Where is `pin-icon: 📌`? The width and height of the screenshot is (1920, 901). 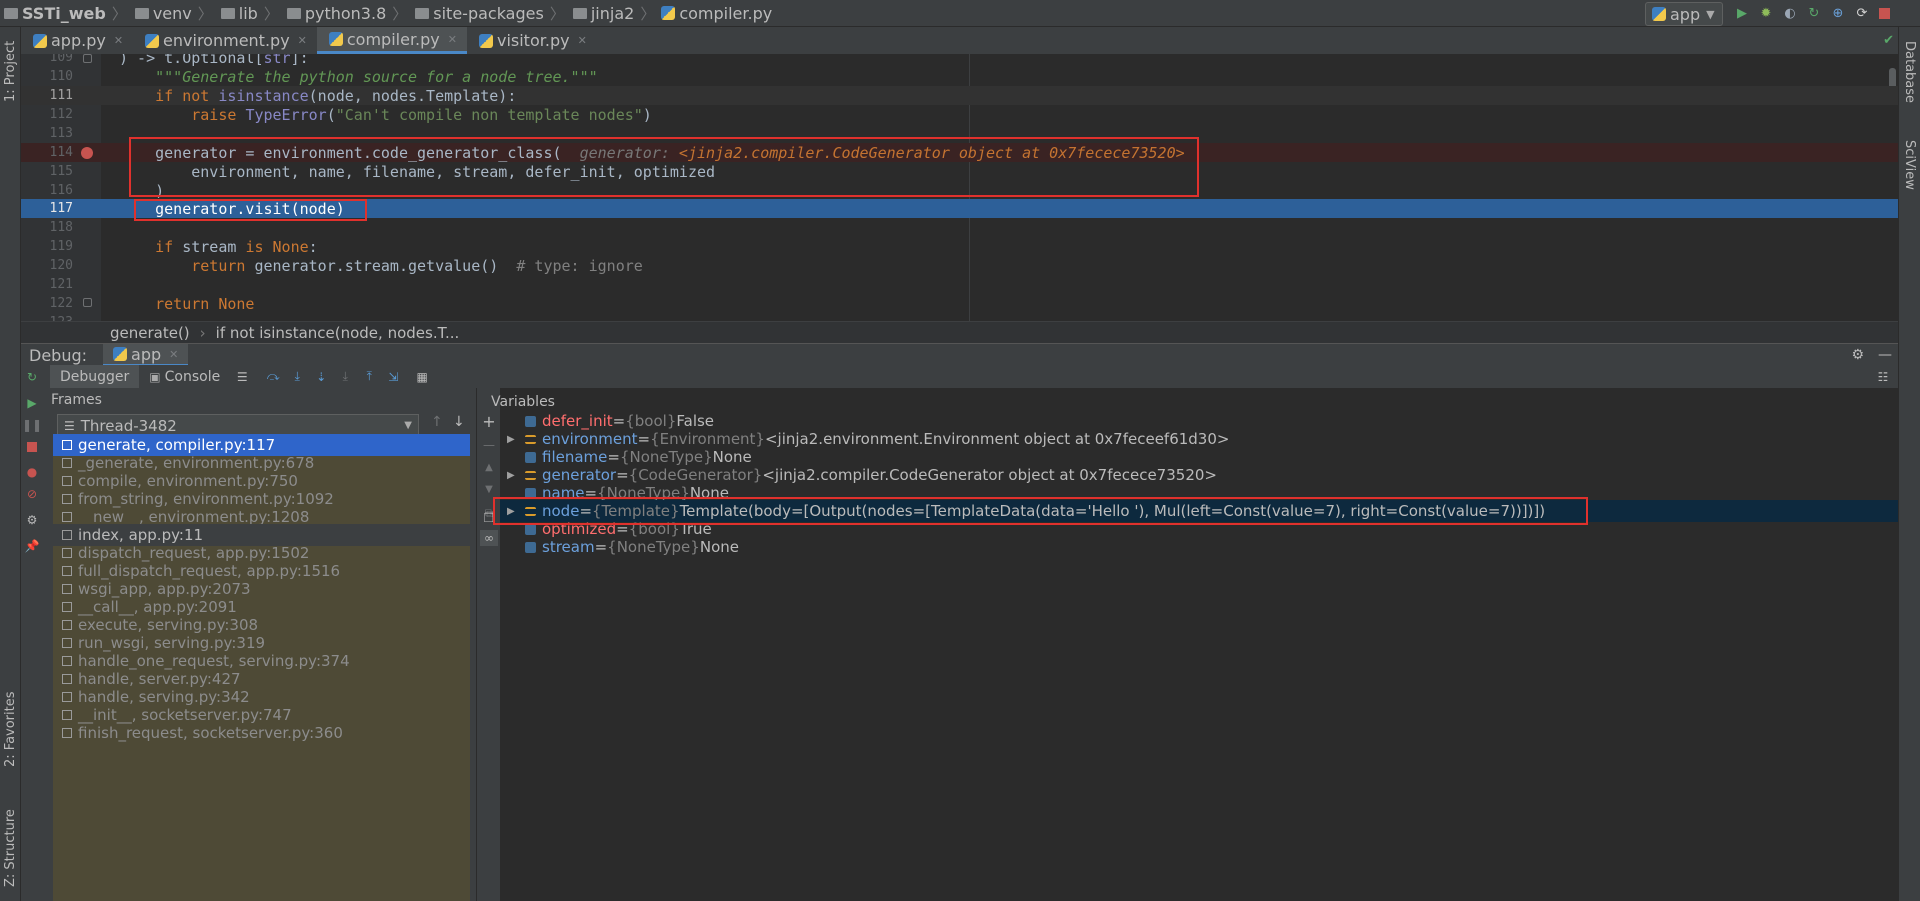
pin-icon: 📌 is located at coordinates (32, 546).